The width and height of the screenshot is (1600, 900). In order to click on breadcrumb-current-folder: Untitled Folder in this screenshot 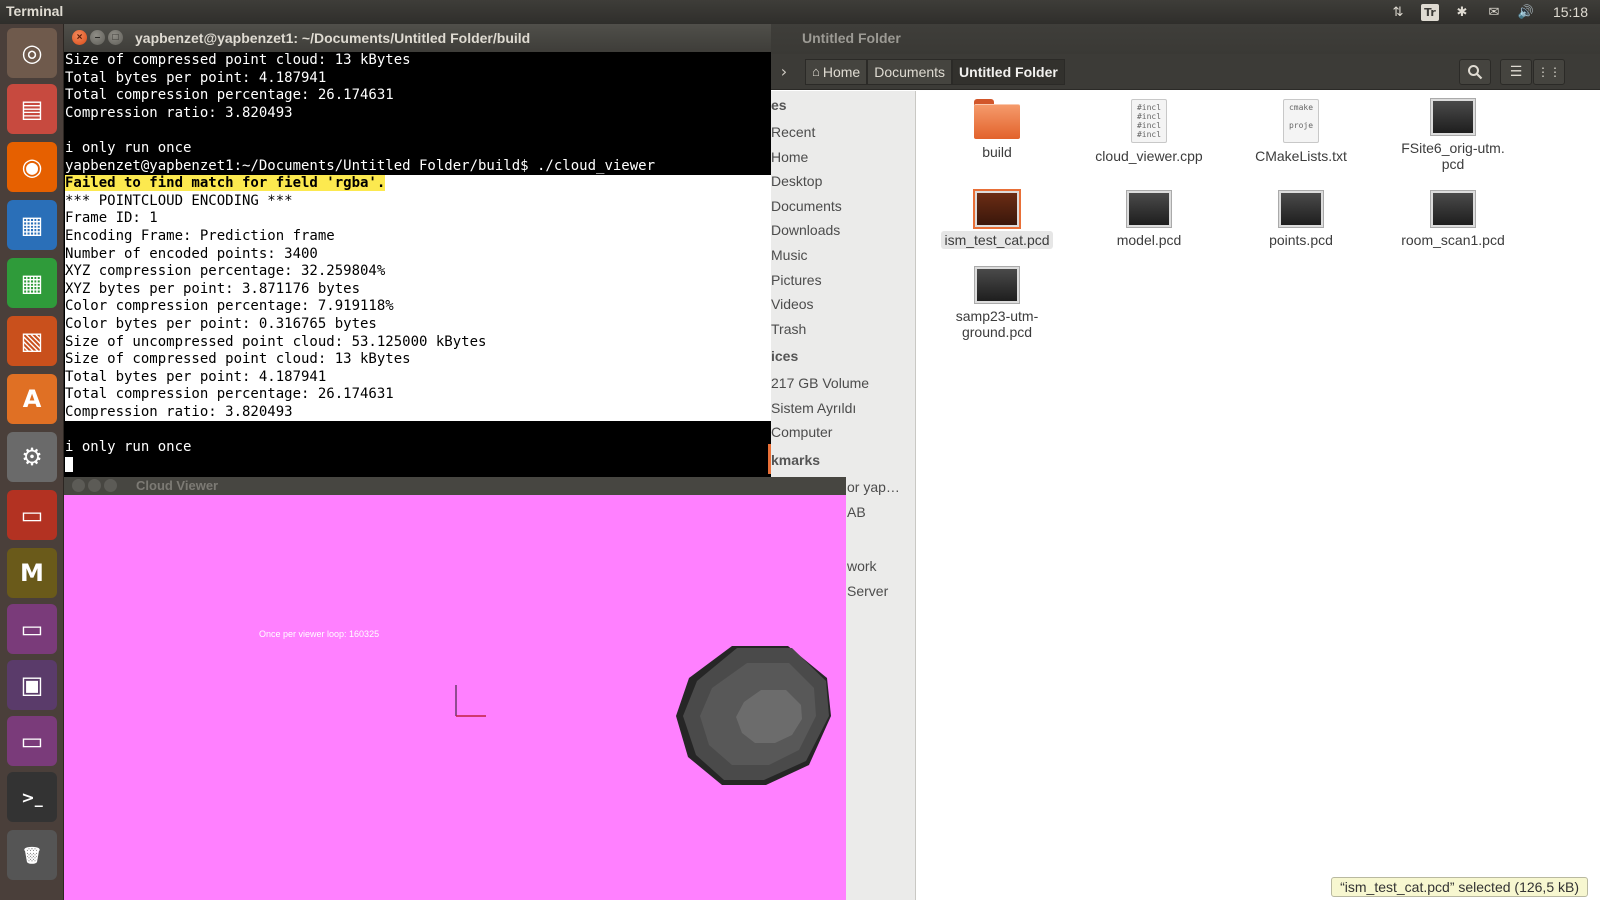, I will do `click(1008, 72)`.